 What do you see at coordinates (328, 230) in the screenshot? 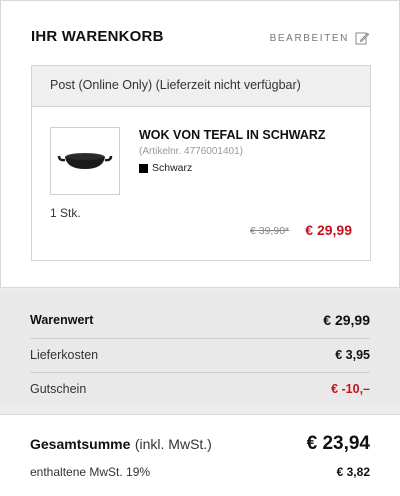
I see `current-price: € 29,99` at bounding box center [328, 230].